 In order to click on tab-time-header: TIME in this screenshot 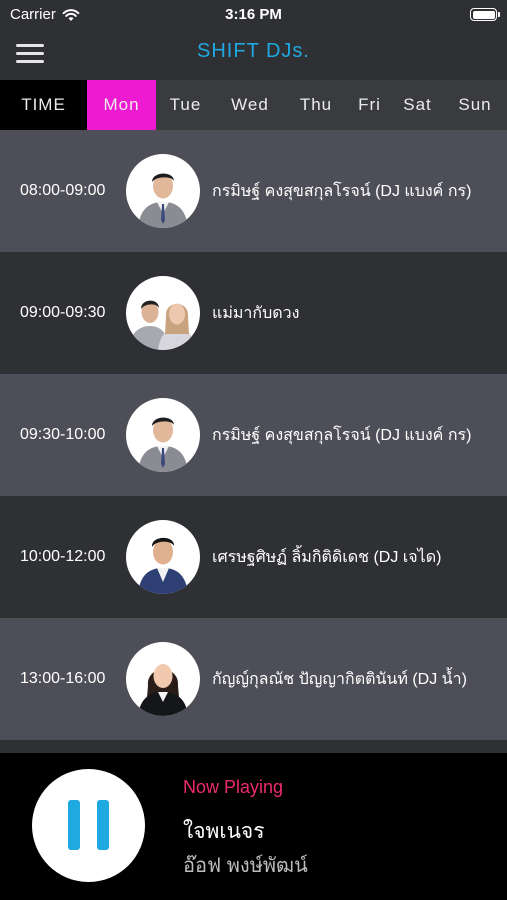, I will do `click(43, 105)`.